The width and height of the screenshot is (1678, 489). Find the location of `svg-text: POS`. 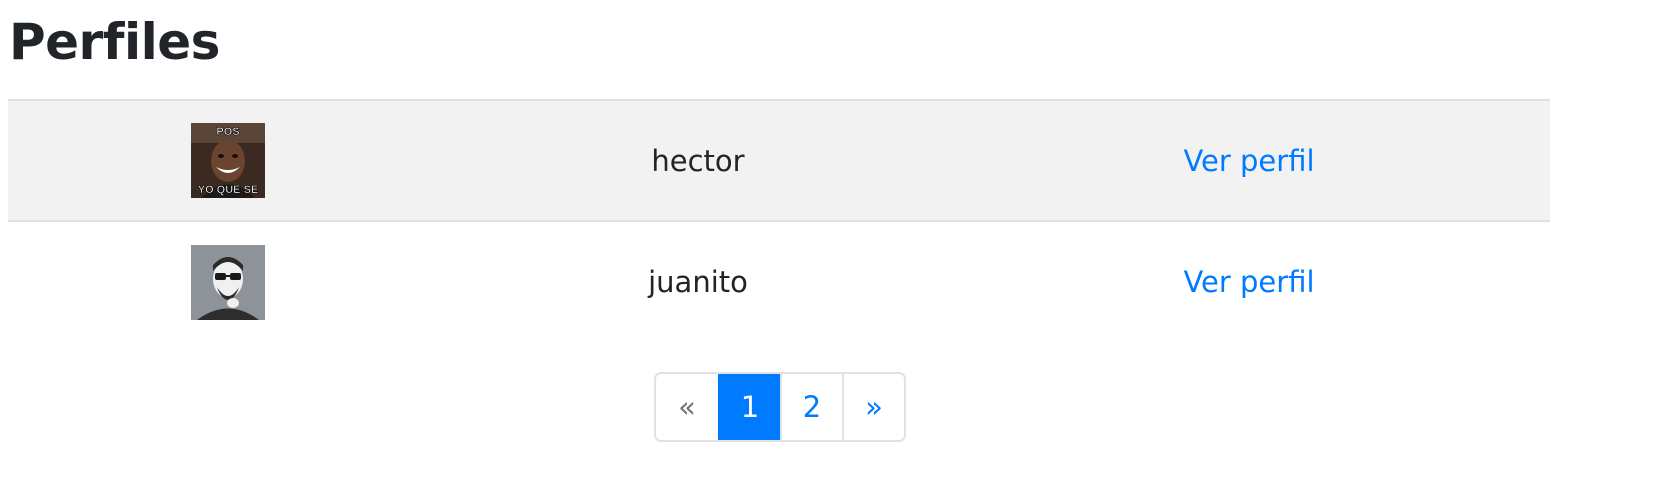

svg-text: POS is located at coordinates (227, 132).